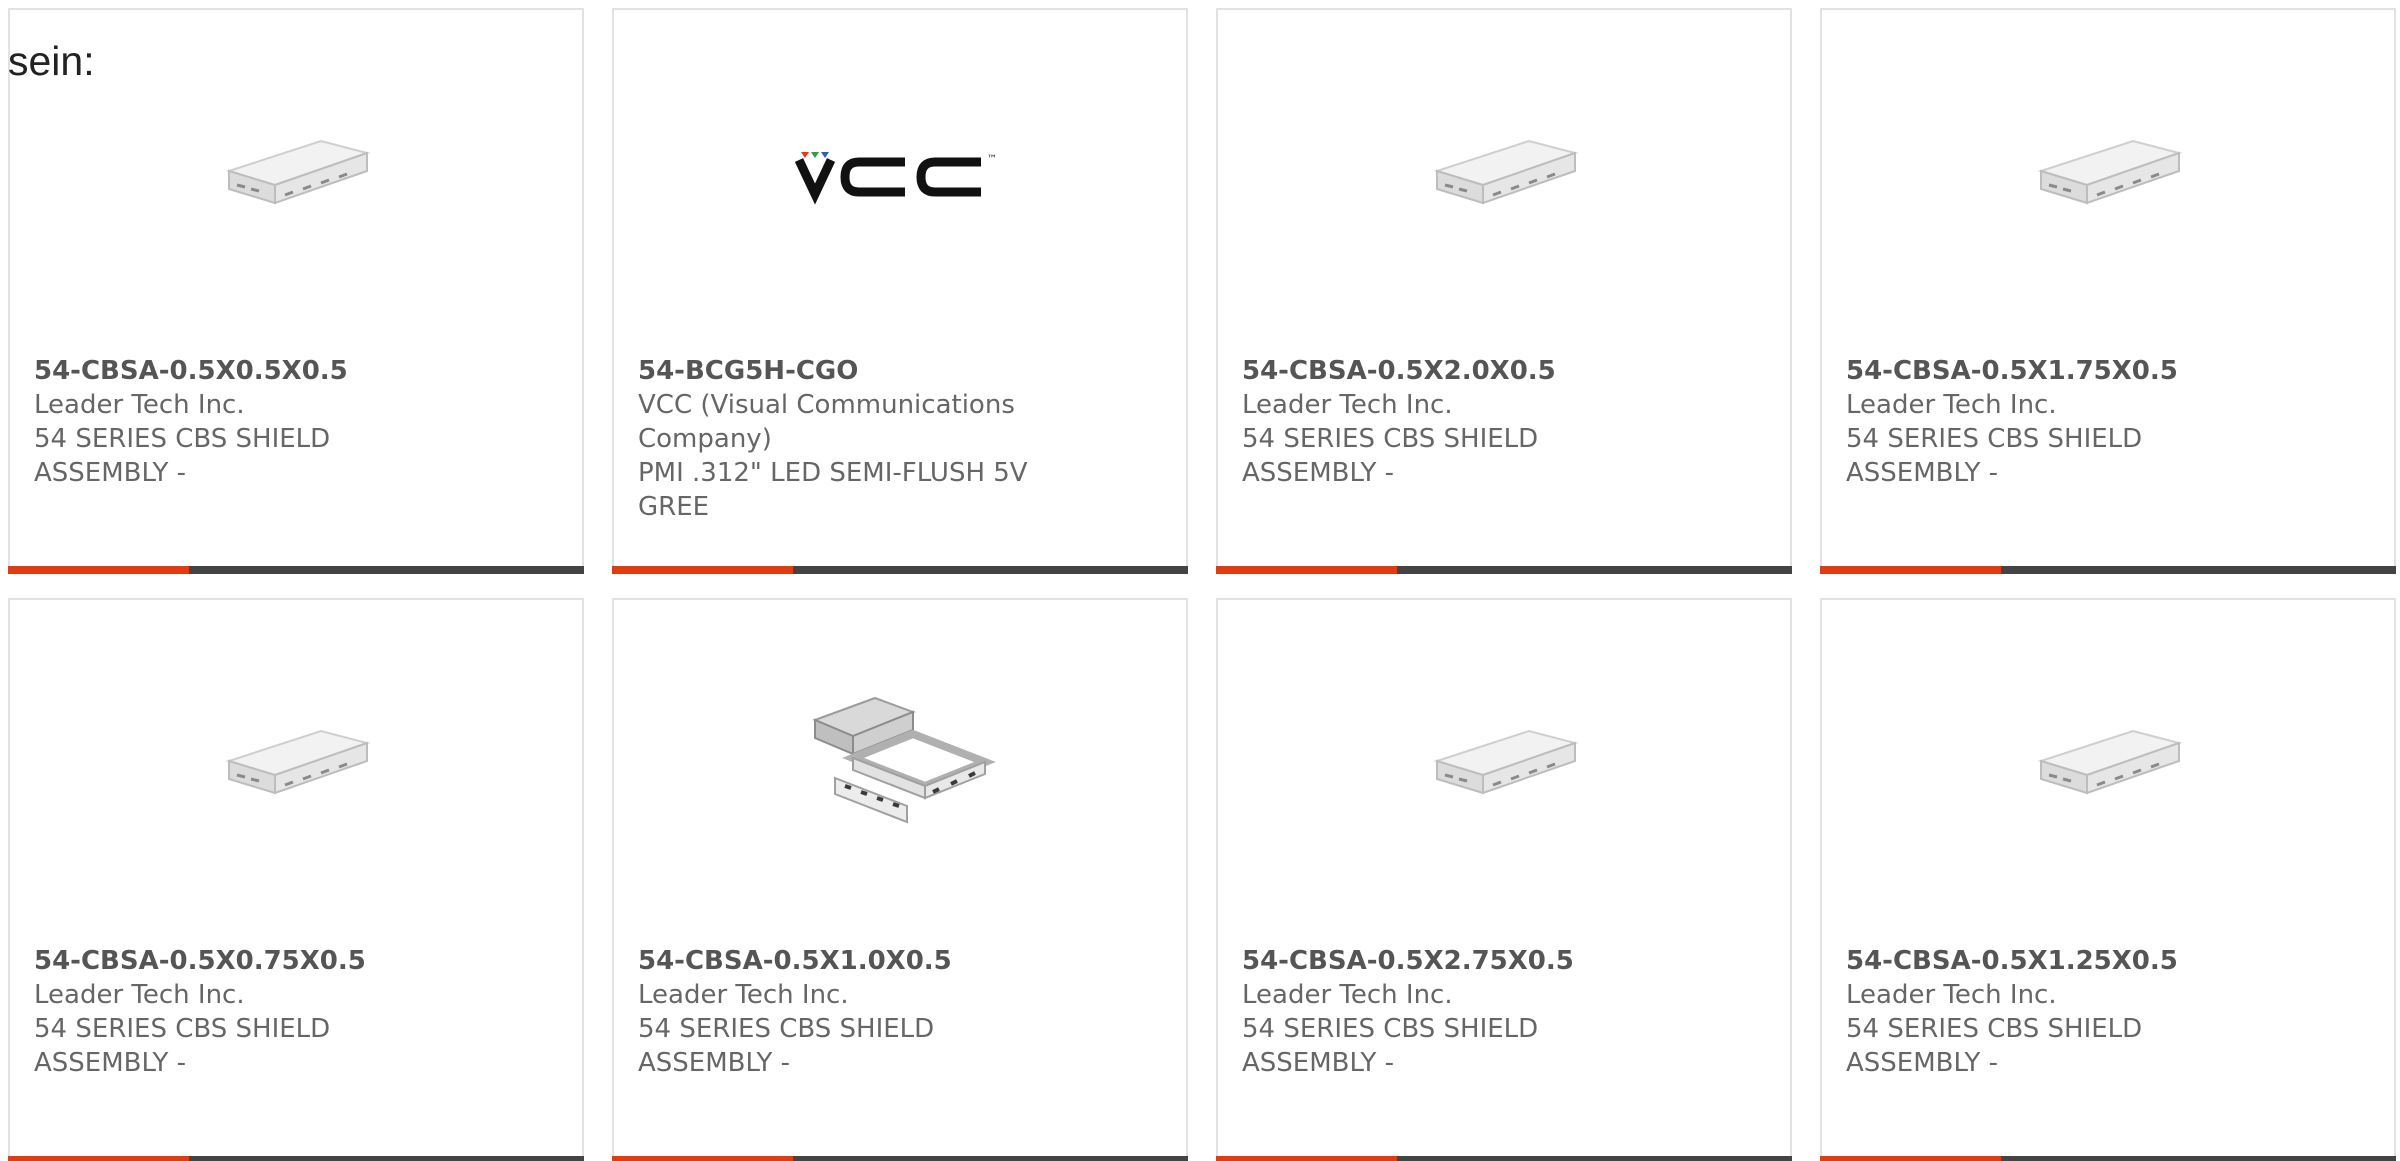  Describe the element at coordinates (1504, 371) in the screenshot. I see `part-number: 54-CBSA-0.5X2.0X0.5` at that location.